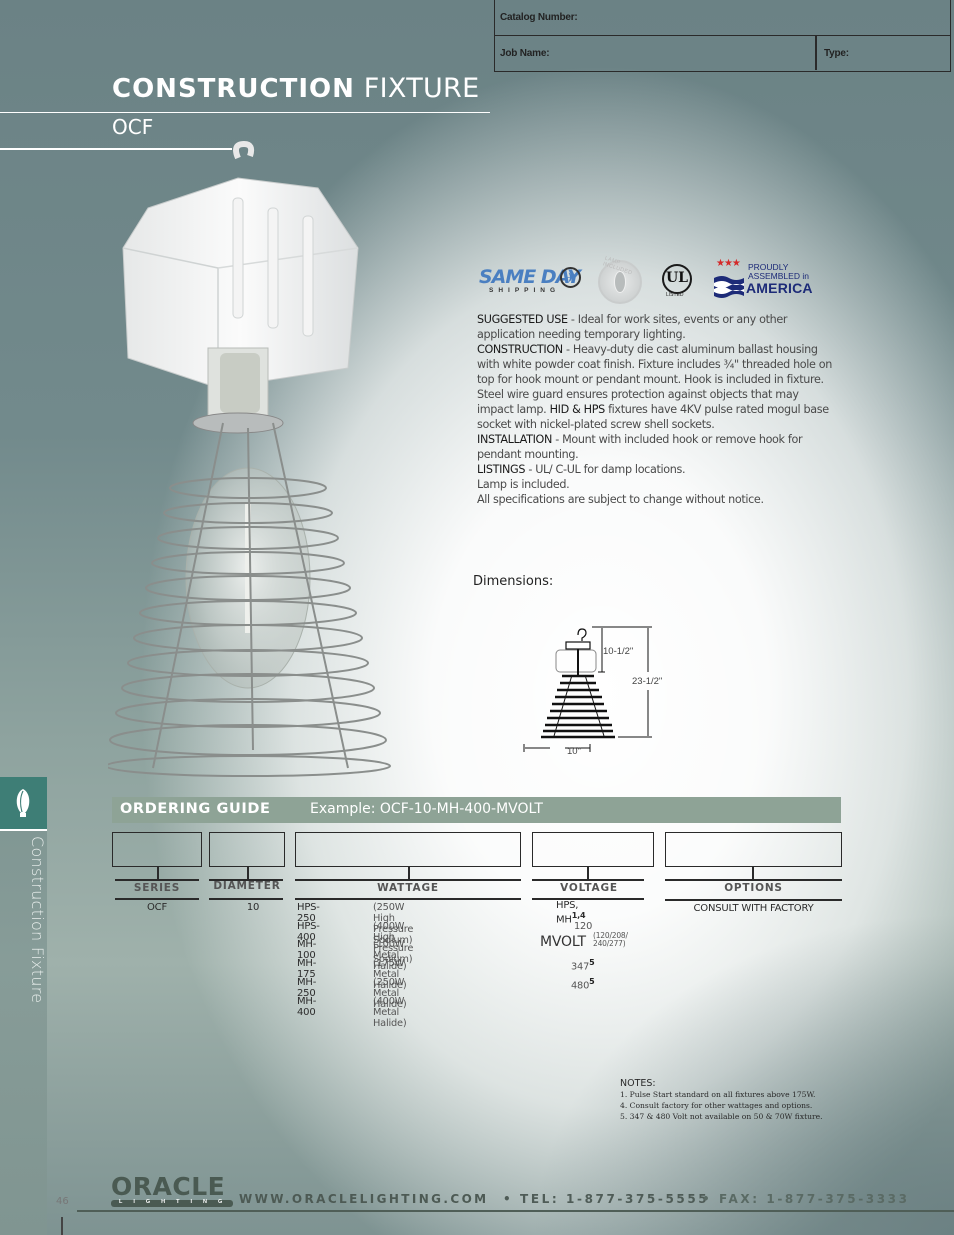 This screenshot has width=954, height=1235. What do you see at coordinates (513, 581) in the screenshot?
I see `dimensions-label: Dimensions:` at bounding box center [513, 581].